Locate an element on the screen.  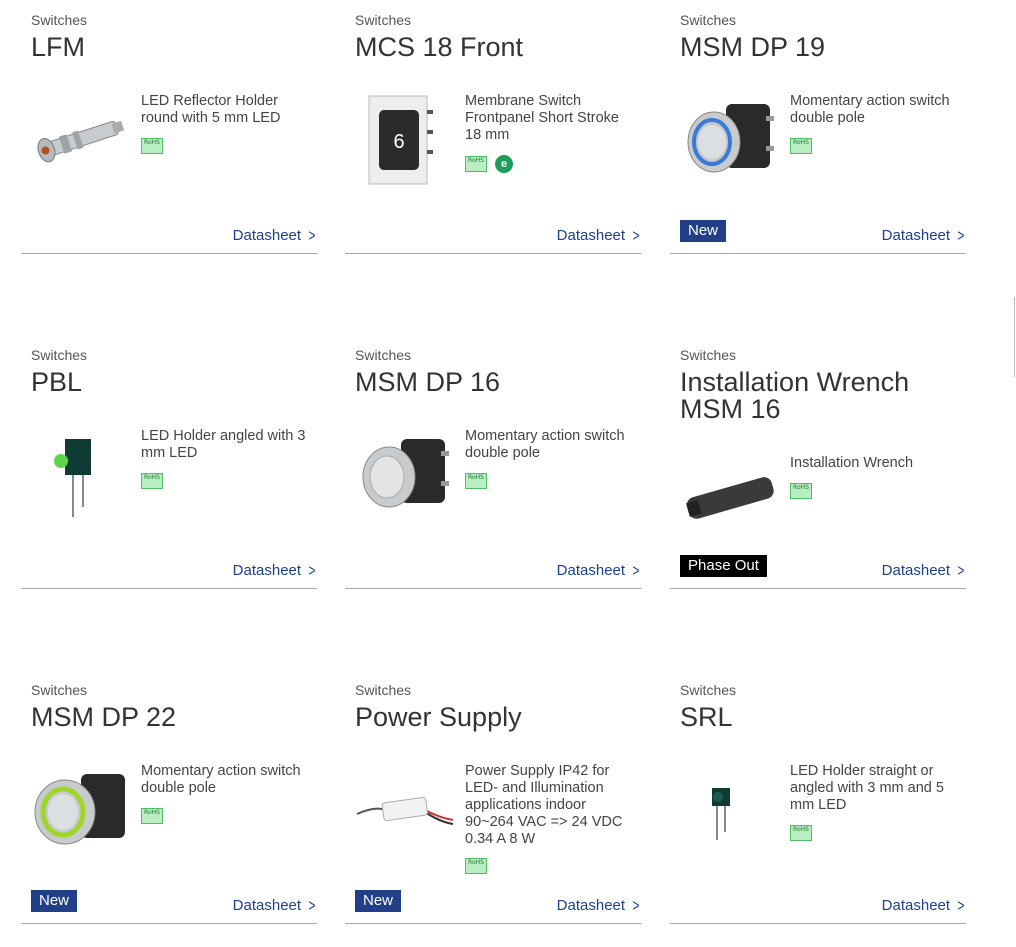
product-title: MSM DP 16 is located at coordinates (495, 382).